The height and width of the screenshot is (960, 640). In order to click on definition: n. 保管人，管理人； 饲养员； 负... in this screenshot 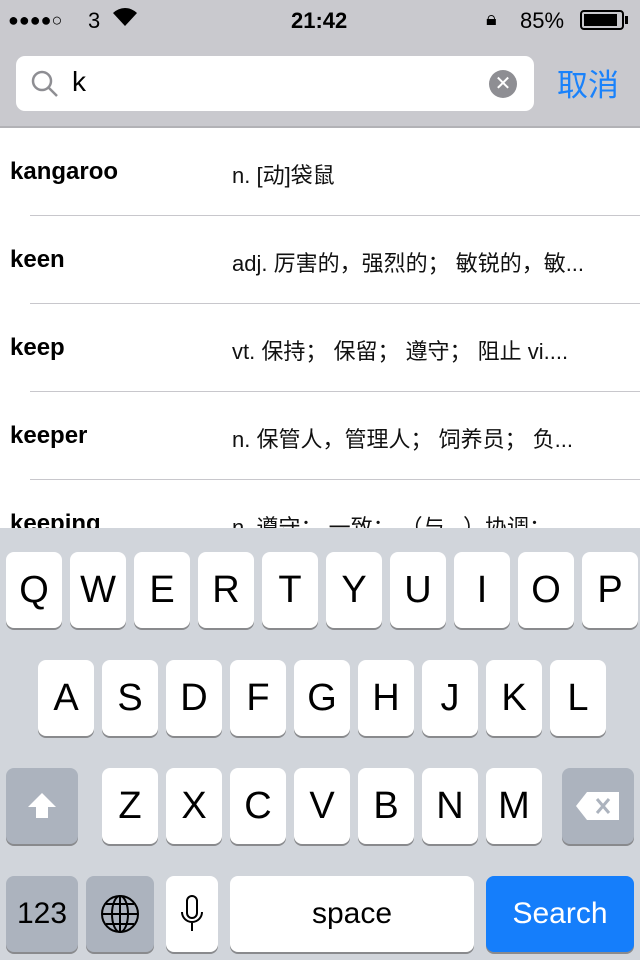, I will do `click(403, 439)`.